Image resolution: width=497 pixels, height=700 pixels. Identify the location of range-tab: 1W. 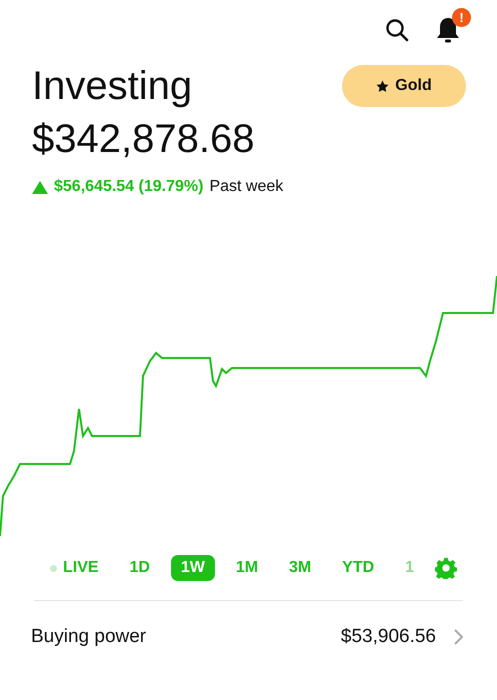
(192, 568).